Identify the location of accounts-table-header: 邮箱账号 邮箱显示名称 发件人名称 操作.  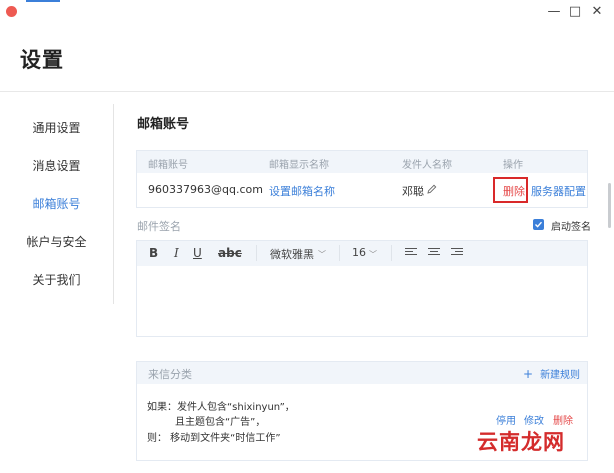
(362, 162).